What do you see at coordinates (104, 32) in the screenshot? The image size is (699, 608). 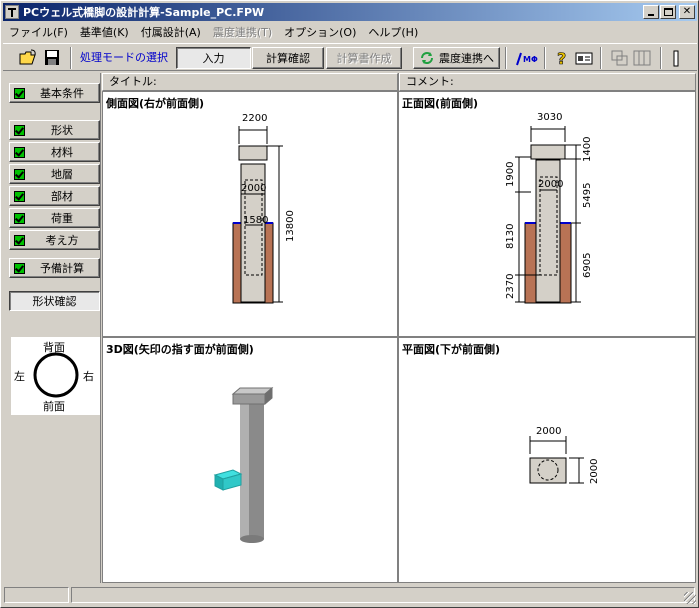 I see `menu-standard-values: 基準値(K)` at bounding box center [104, 32].